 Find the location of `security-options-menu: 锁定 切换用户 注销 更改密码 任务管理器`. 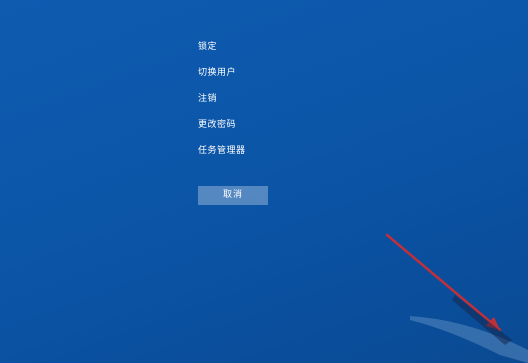

security-options-menu: 锁定 切换用户 注销 更改密码 任务管理器 is located at coordinates (222, 105).